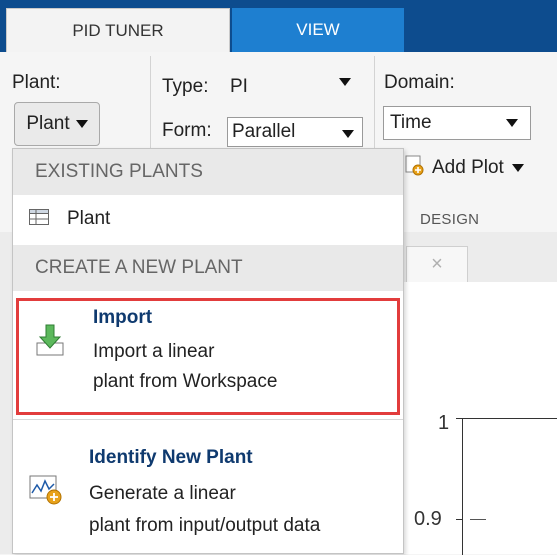 The width and height of the screenshot is (557, 555). Describe the element at coordinates (89, 218) in the screenshot. I see `menu-item-plant-label: Plant` at that location.